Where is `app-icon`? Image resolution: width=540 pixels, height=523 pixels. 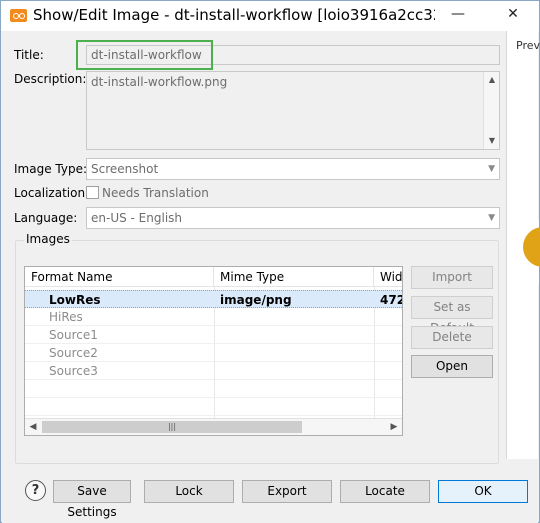
app-icon is located at coordinates (18, 15).